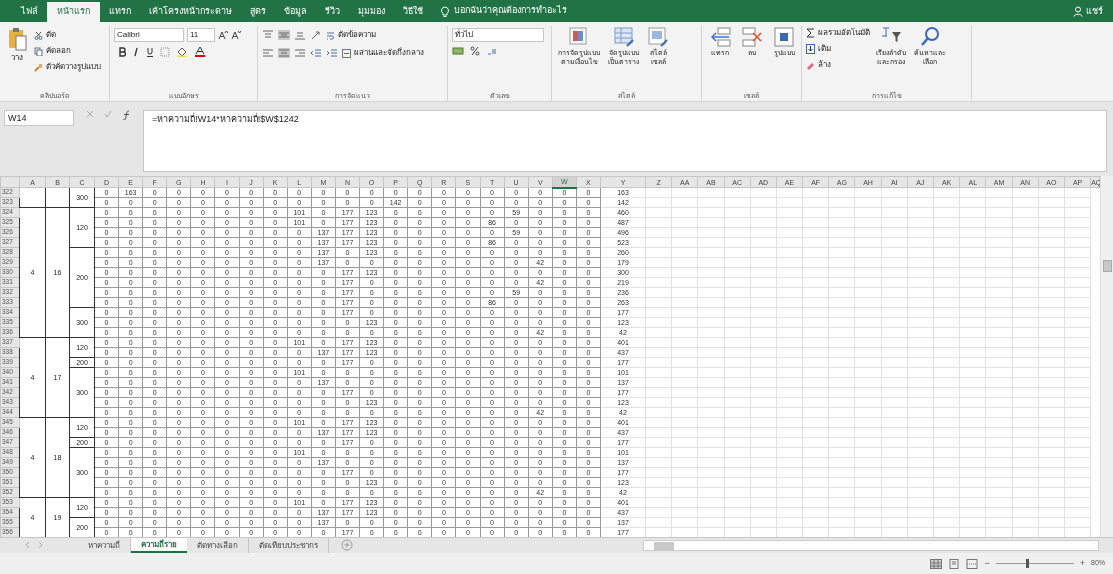 The height and width of the screenshot is (574, 1113). I want to click on copy-icon, so click(38, 51).